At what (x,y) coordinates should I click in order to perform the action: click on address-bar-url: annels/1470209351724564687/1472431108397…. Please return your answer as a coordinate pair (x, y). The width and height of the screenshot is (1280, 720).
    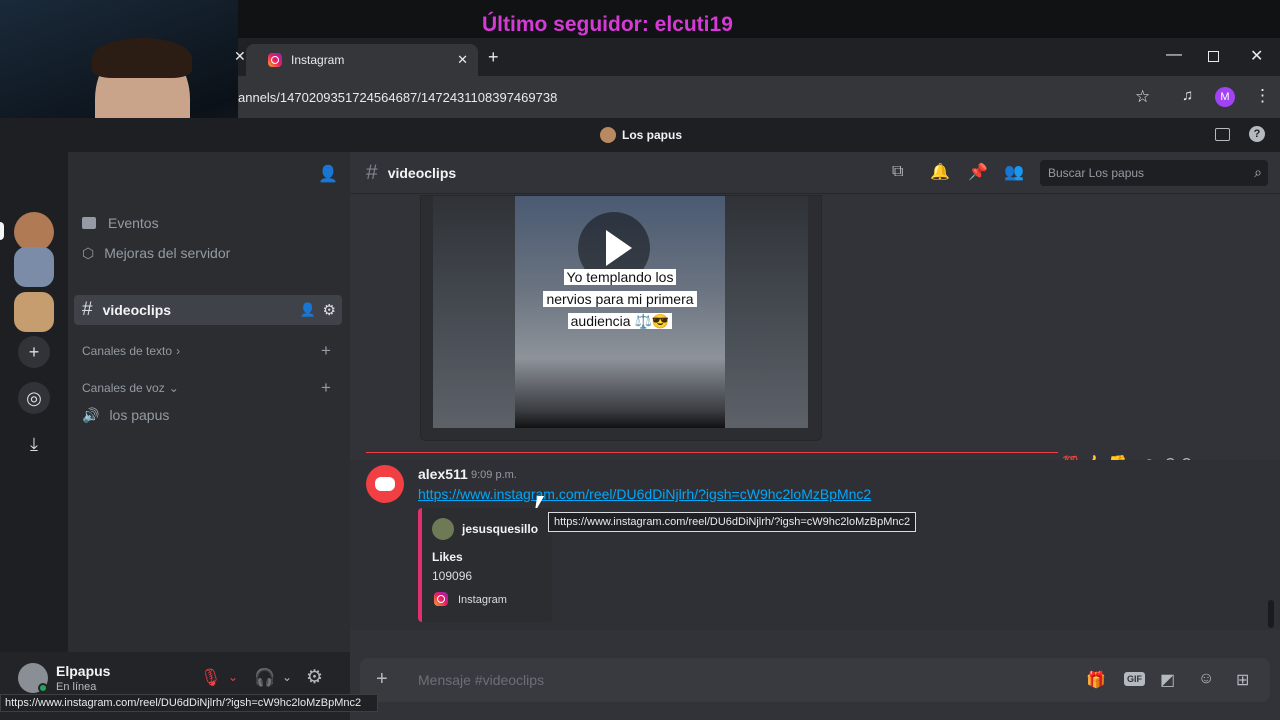
    Looking at the image, I should click on (397, 97).